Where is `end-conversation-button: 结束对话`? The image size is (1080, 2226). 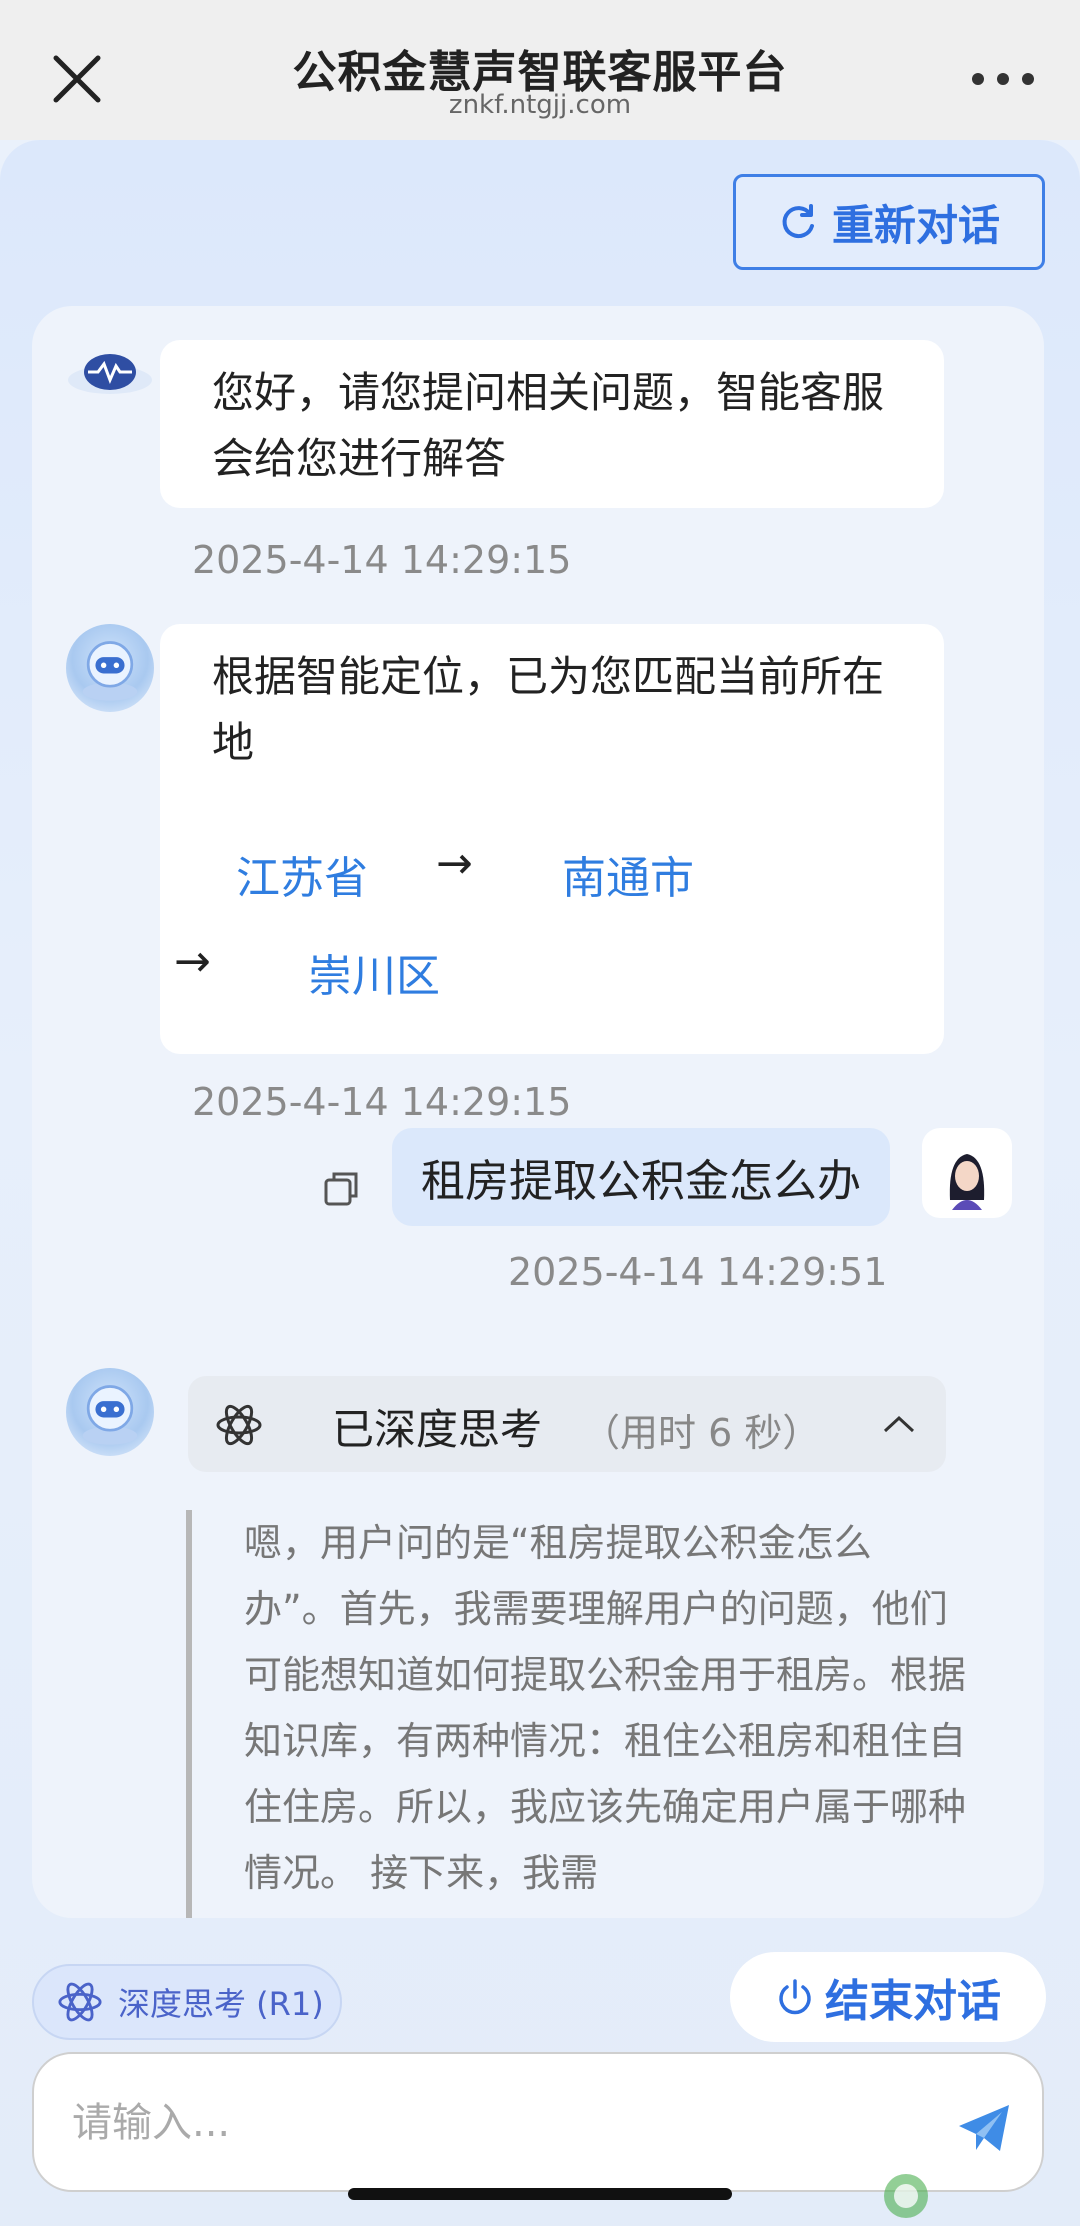 end-conversation-button: 结束对话 is located at coordinates (888, 1997).